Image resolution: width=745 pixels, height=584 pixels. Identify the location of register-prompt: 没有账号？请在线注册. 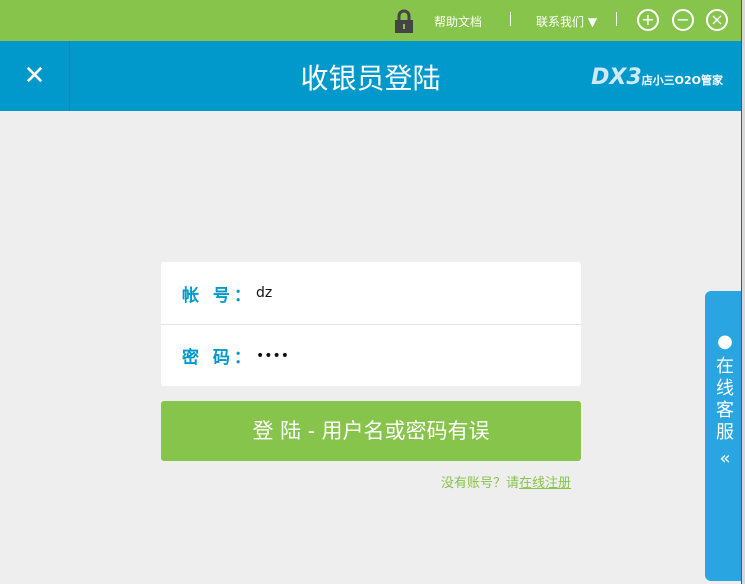
(506, 481).